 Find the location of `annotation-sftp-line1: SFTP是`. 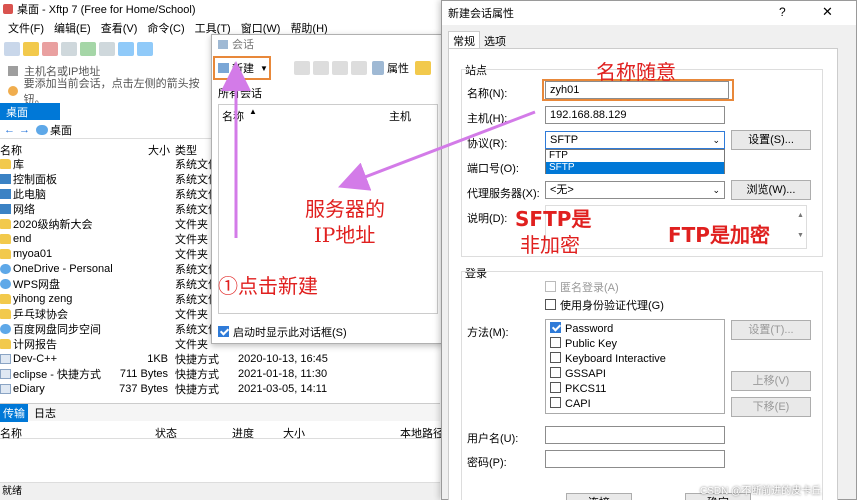

annotation-sftp-line1: SFTP是 is located at coordinates (553, 219).